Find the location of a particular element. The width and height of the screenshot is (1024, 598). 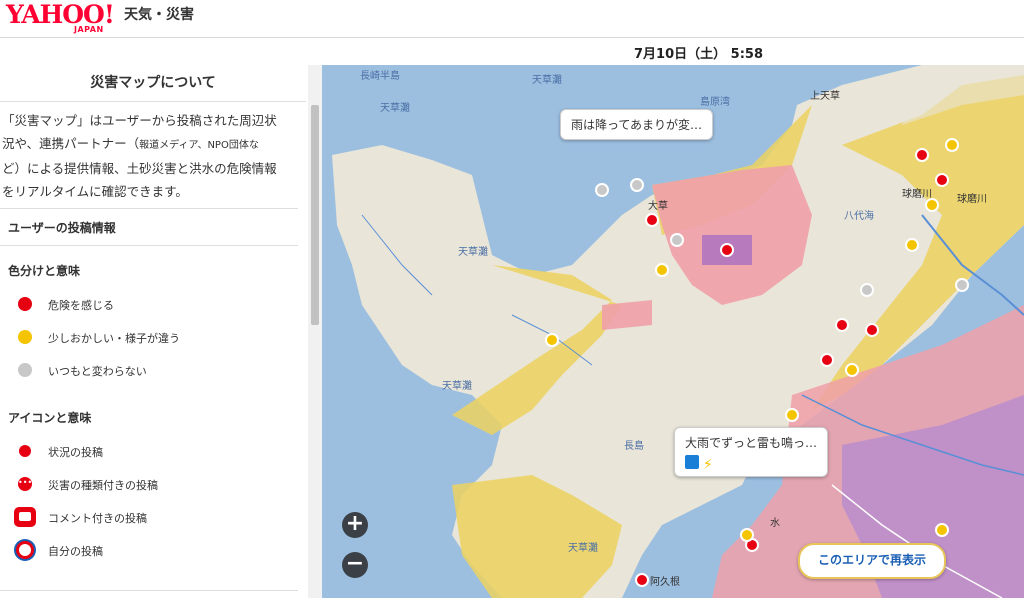

red-dots-icon: ••• is located at coordinates (25, 484).